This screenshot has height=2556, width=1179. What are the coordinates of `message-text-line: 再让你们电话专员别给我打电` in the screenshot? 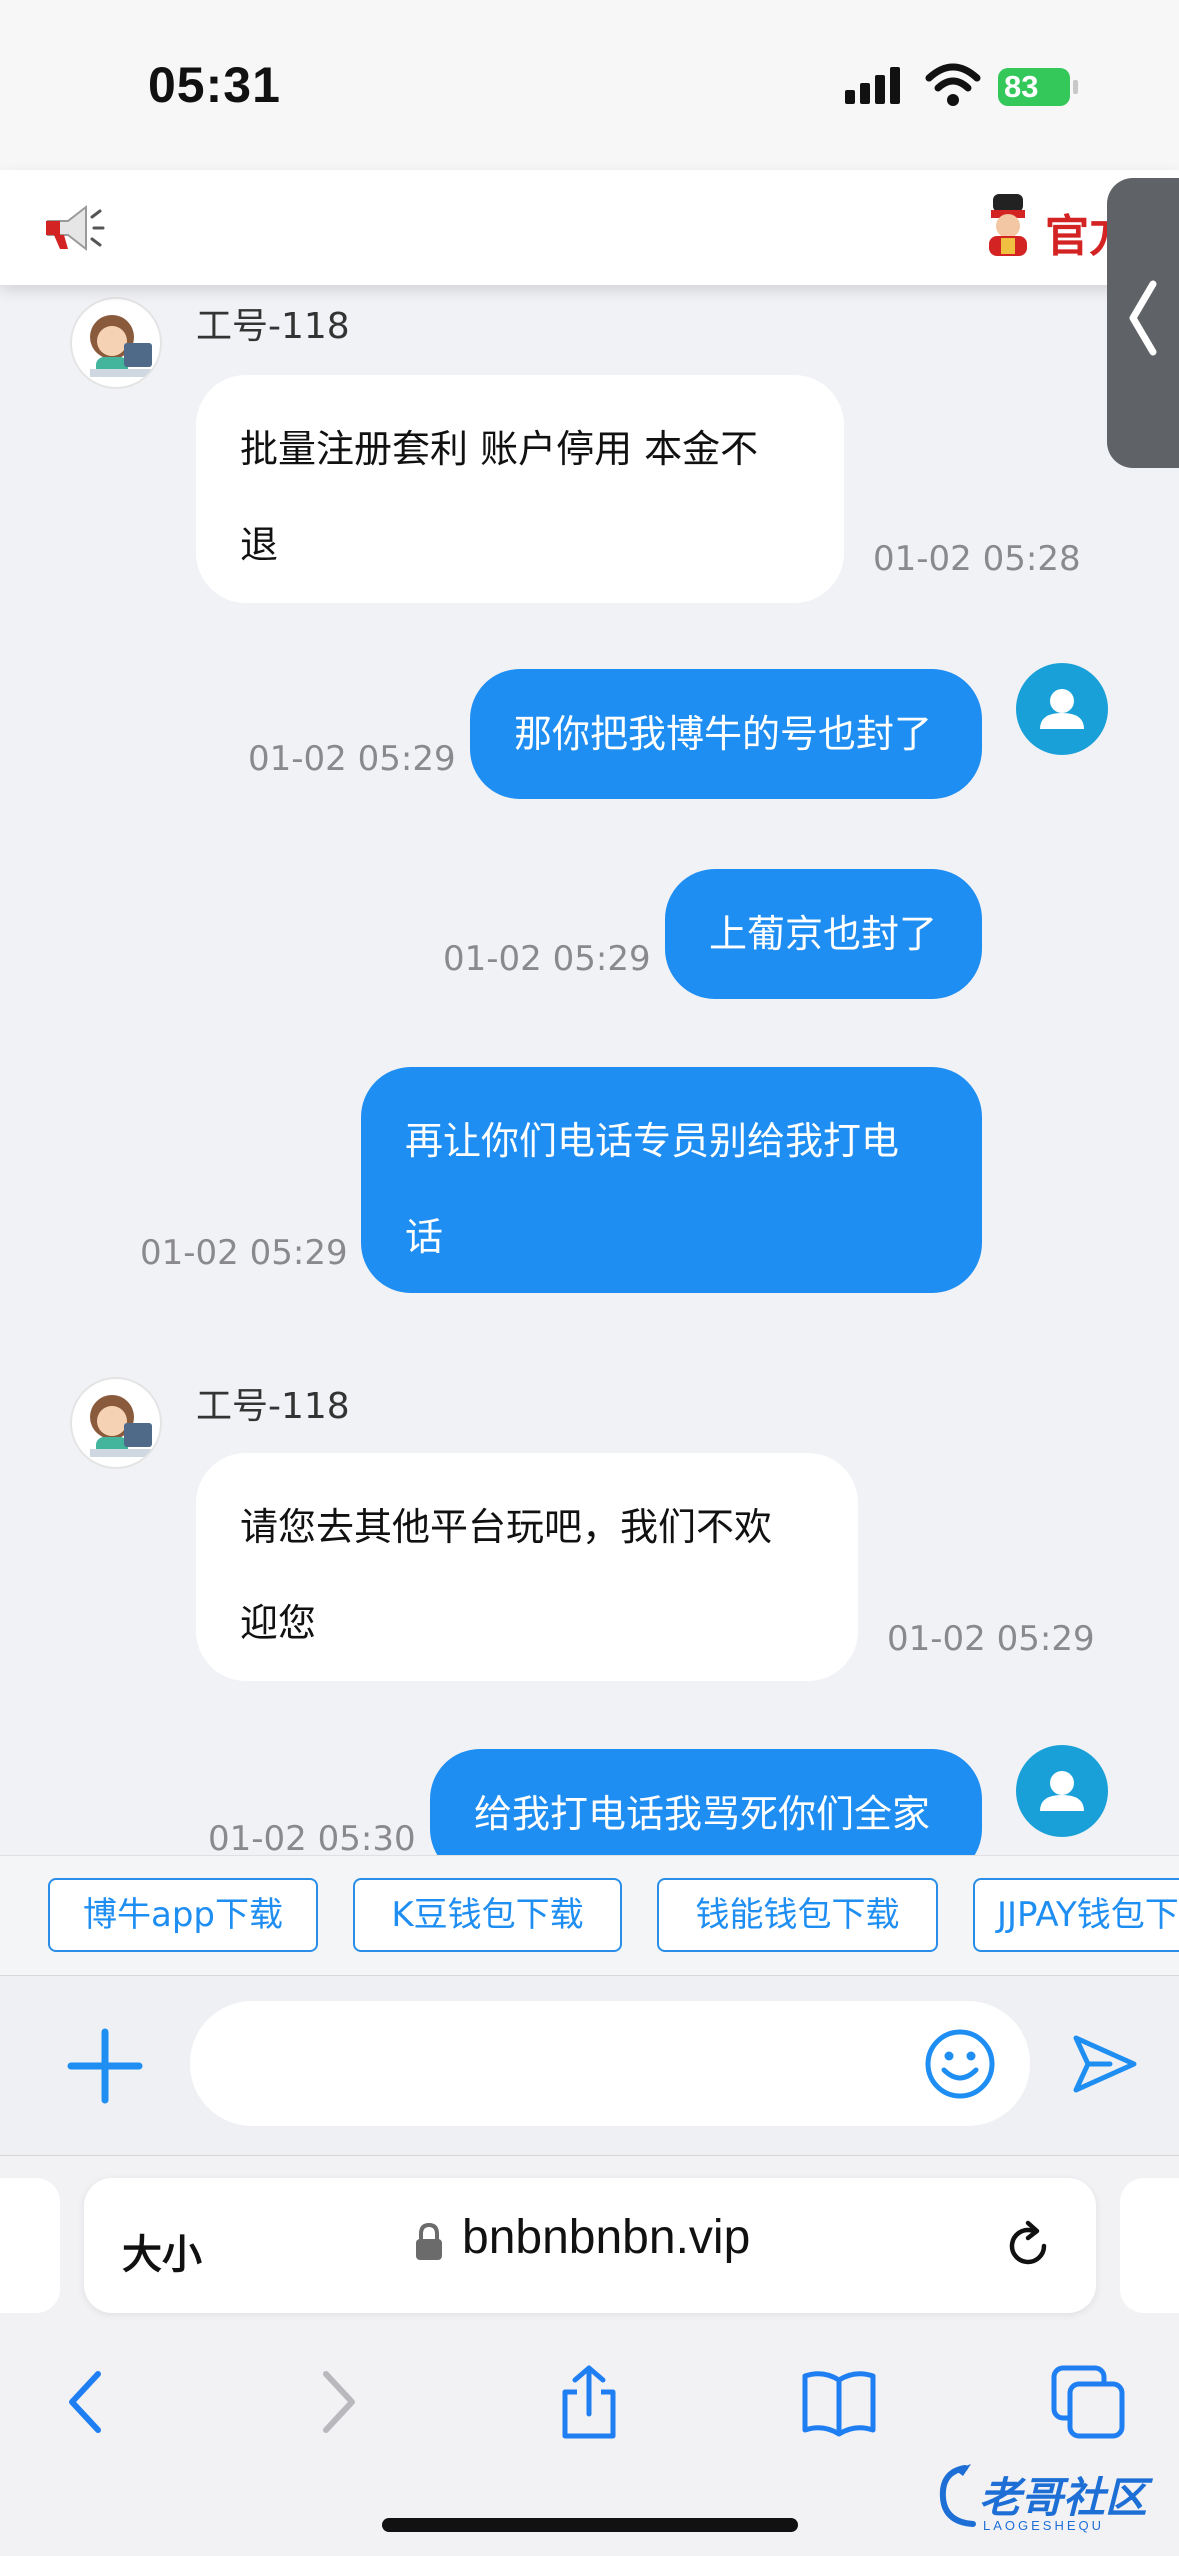 It's located at (652, 1141).